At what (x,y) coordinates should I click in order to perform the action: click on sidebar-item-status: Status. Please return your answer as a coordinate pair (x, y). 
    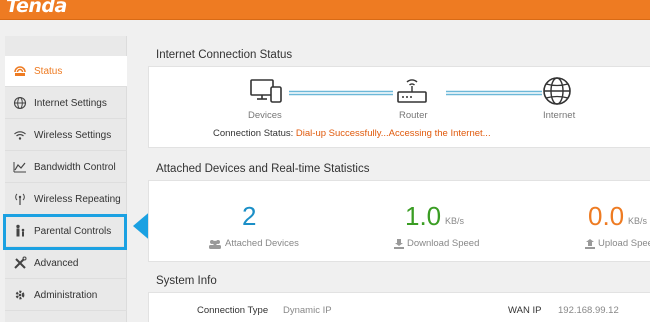
    Looking at the image, I should click on (66, 71).